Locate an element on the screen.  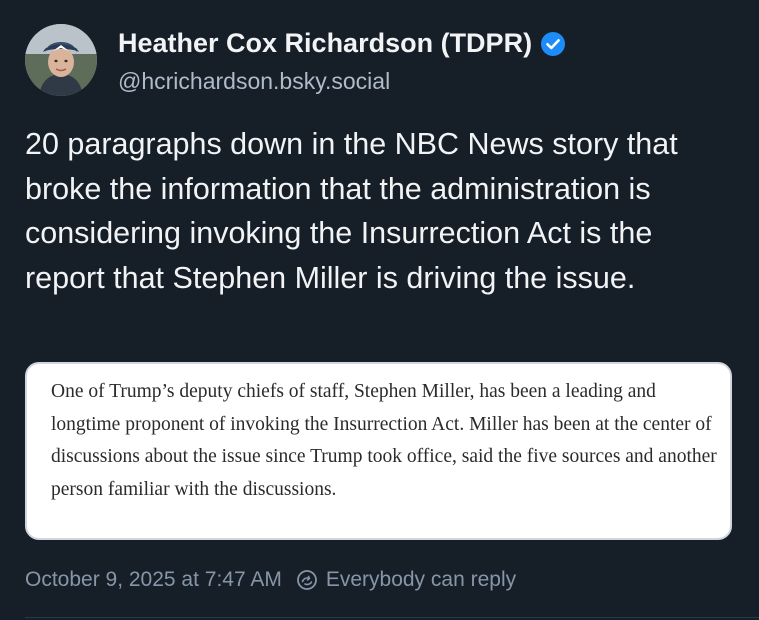
reply-setting: Everybody can reply is located at coordinates (406, 580).